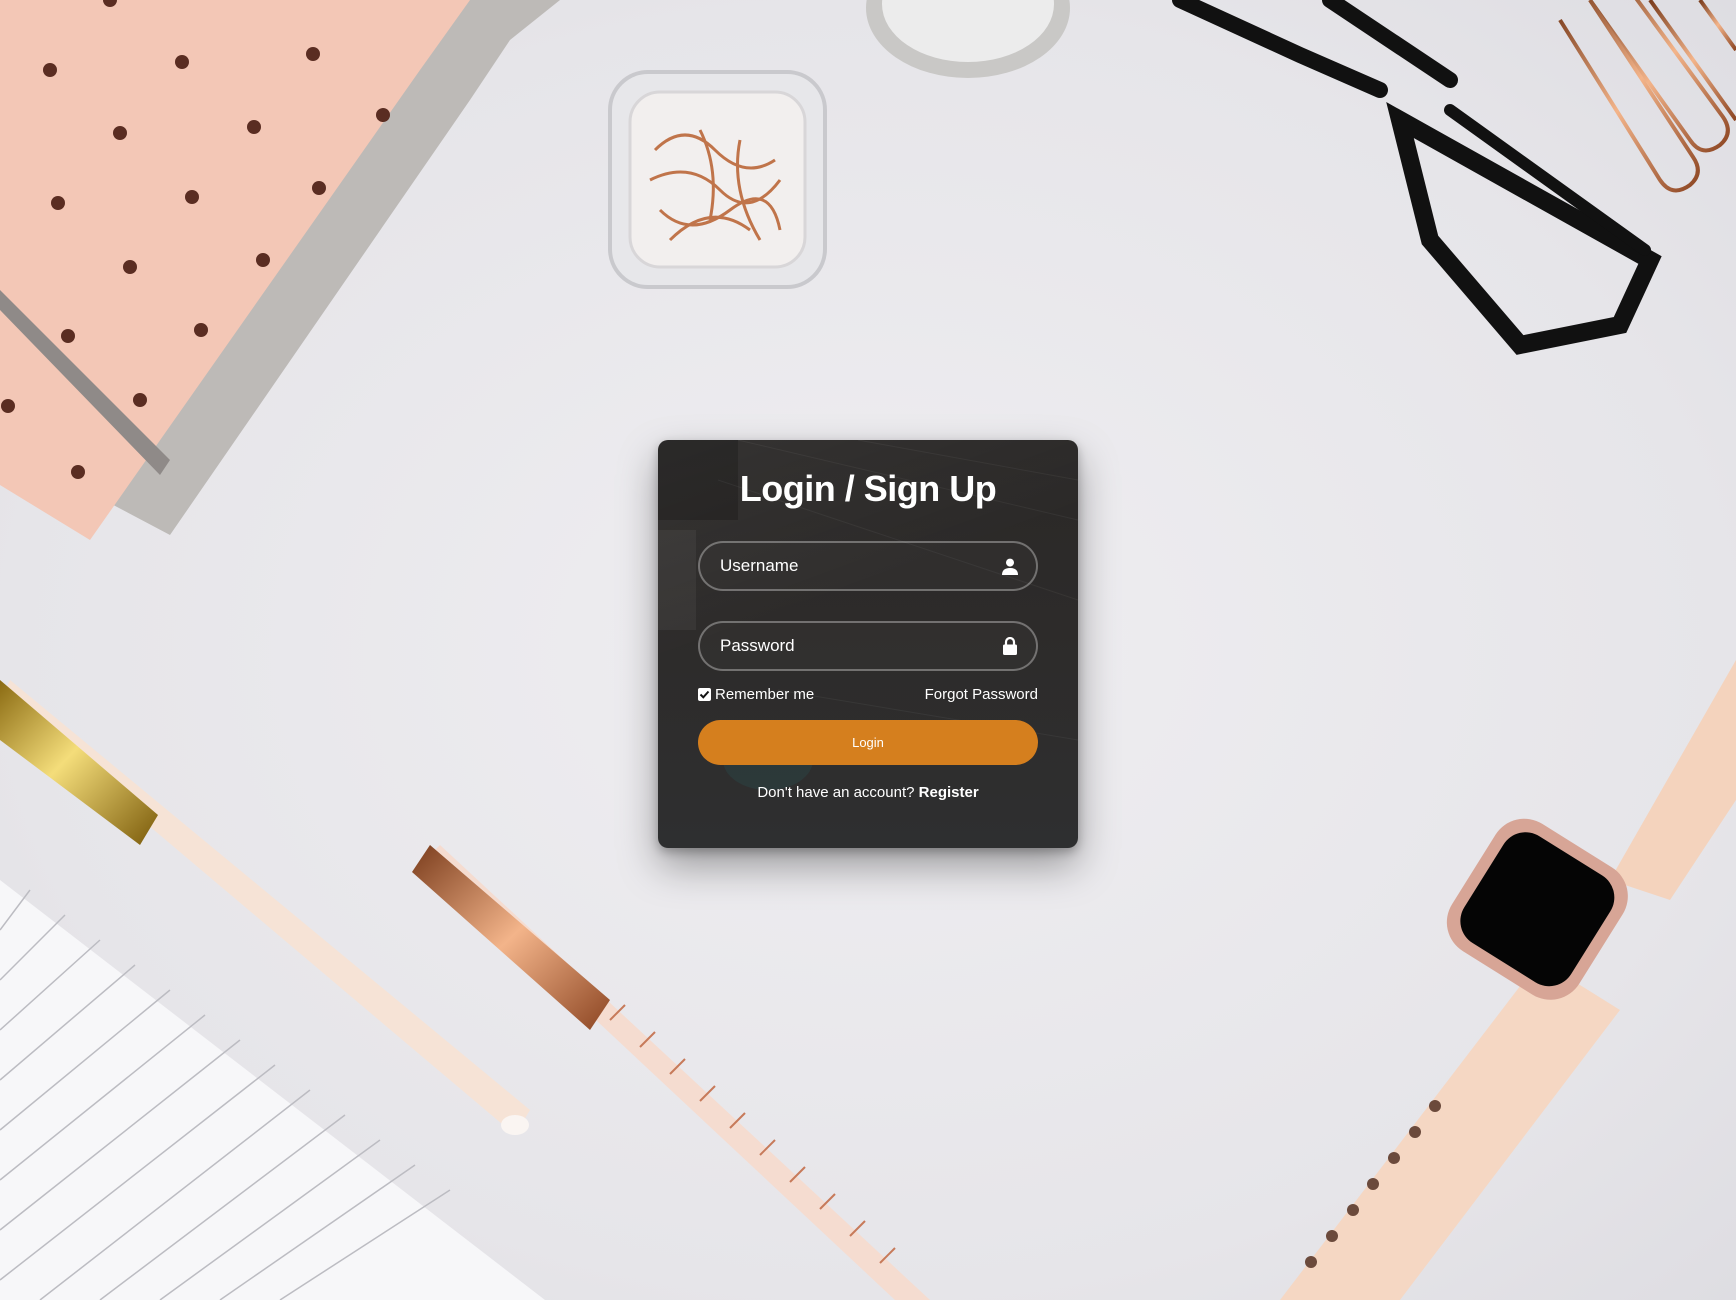 The width and height of the screenshot is (1736, 1300). What do you see at coordinates (836, 792) in the screenshot?
I see `register-prompt-text: Don't have an account?` at bounding box center [836, 792].